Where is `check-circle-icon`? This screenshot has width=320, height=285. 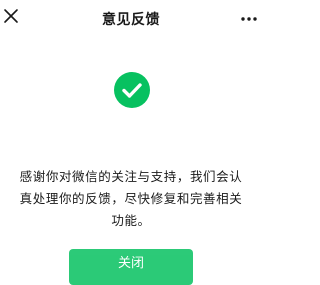
check-circle-icon is located at coordinates (132, 90).